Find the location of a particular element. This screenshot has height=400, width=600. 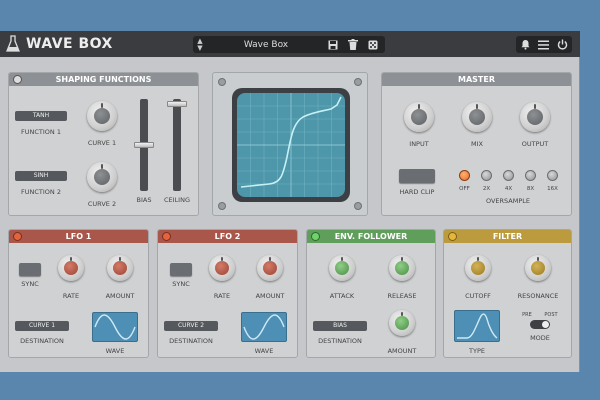

hard-clip-button is located at coordinates (417, 176).